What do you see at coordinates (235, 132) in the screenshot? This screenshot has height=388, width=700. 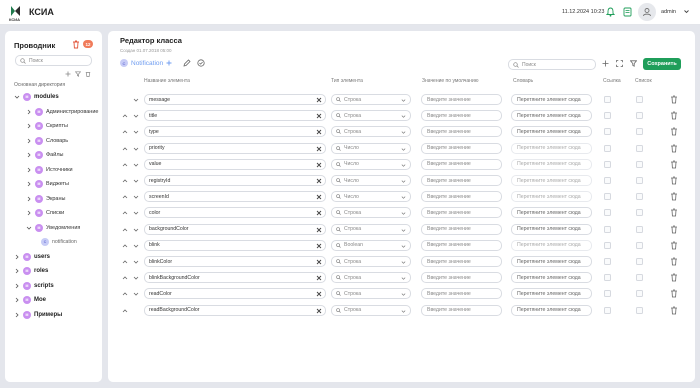 I see `element-name-field: type` at bounding box center [235, 132].